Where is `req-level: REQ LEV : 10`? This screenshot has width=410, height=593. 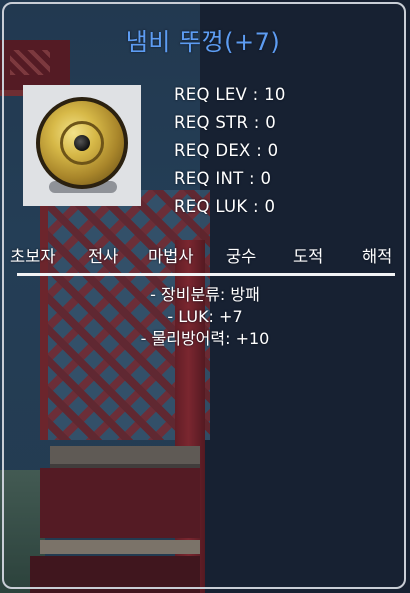 req-level: REQ LEV : 10 is located at coordinates (230, 94).